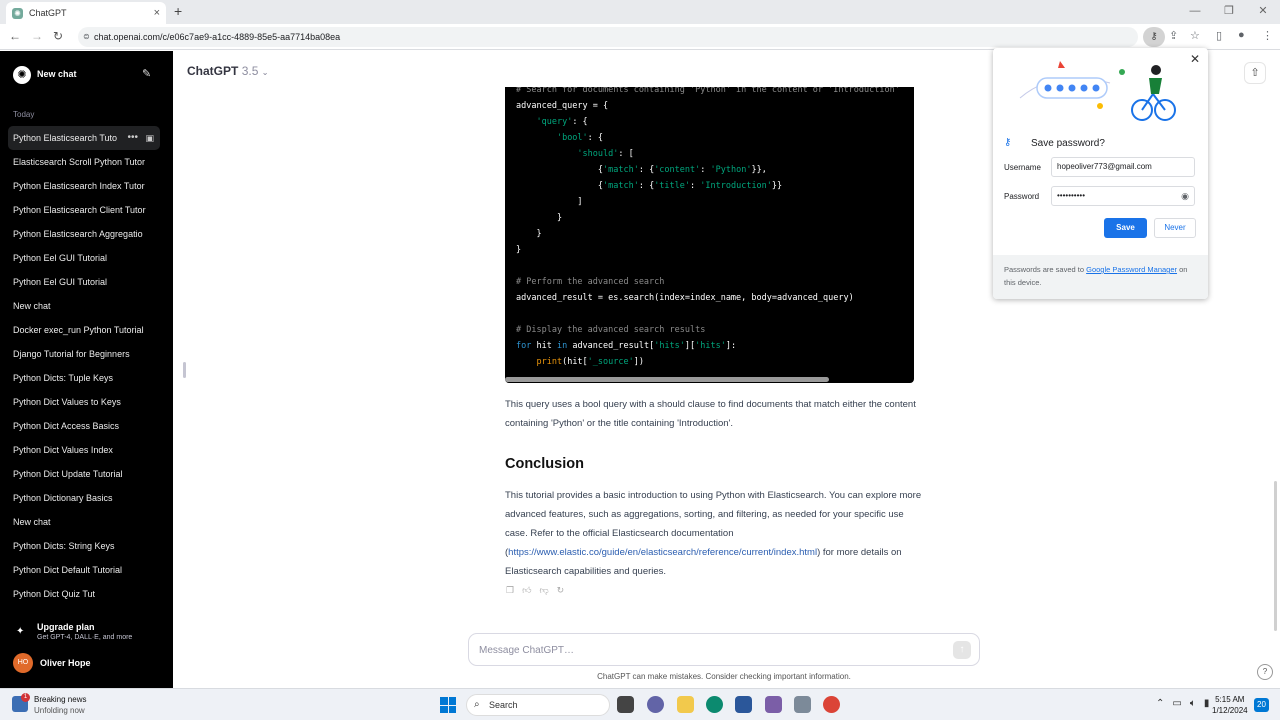 The width and height of the screenshot is (1280, 720). I want to click on password-manager-link: Google Password Manager, so click(1131, 269).